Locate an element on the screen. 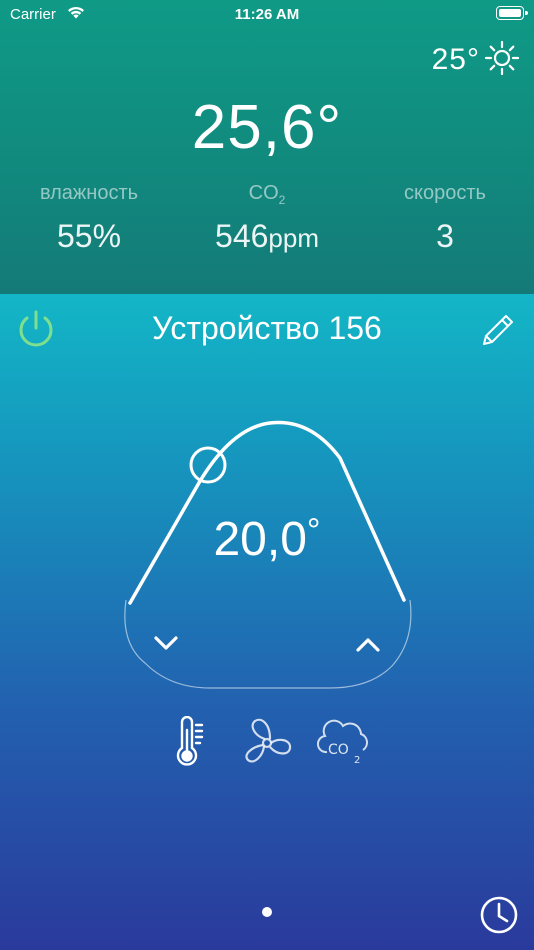  co2-stat: CO2 546ppm is located at coordinates (267, 218).